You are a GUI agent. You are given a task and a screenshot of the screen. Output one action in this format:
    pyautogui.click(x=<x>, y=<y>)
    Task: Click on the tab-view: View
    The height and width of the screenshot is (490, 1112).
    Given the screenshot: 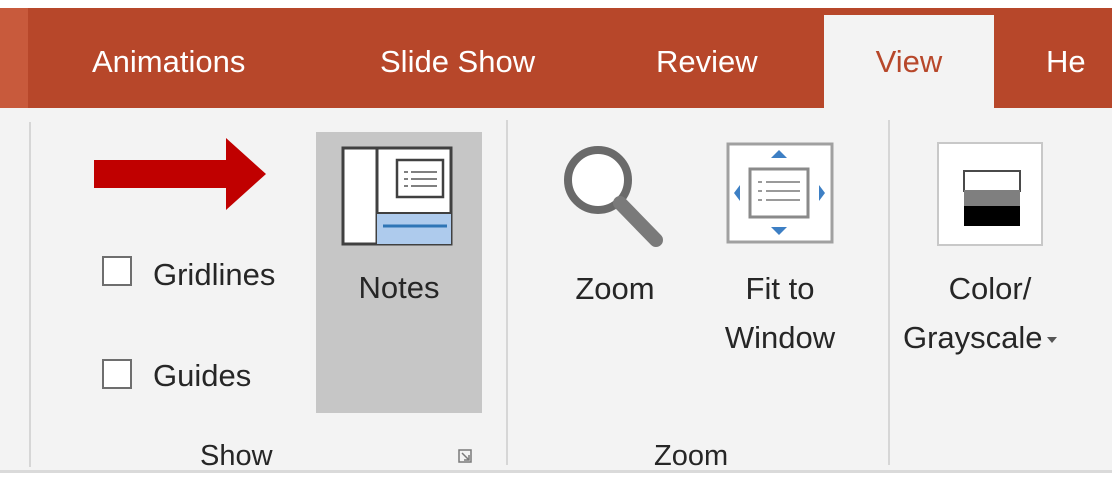 What is the action you would take?
    pyautogui.click(x=909, y=61)
    